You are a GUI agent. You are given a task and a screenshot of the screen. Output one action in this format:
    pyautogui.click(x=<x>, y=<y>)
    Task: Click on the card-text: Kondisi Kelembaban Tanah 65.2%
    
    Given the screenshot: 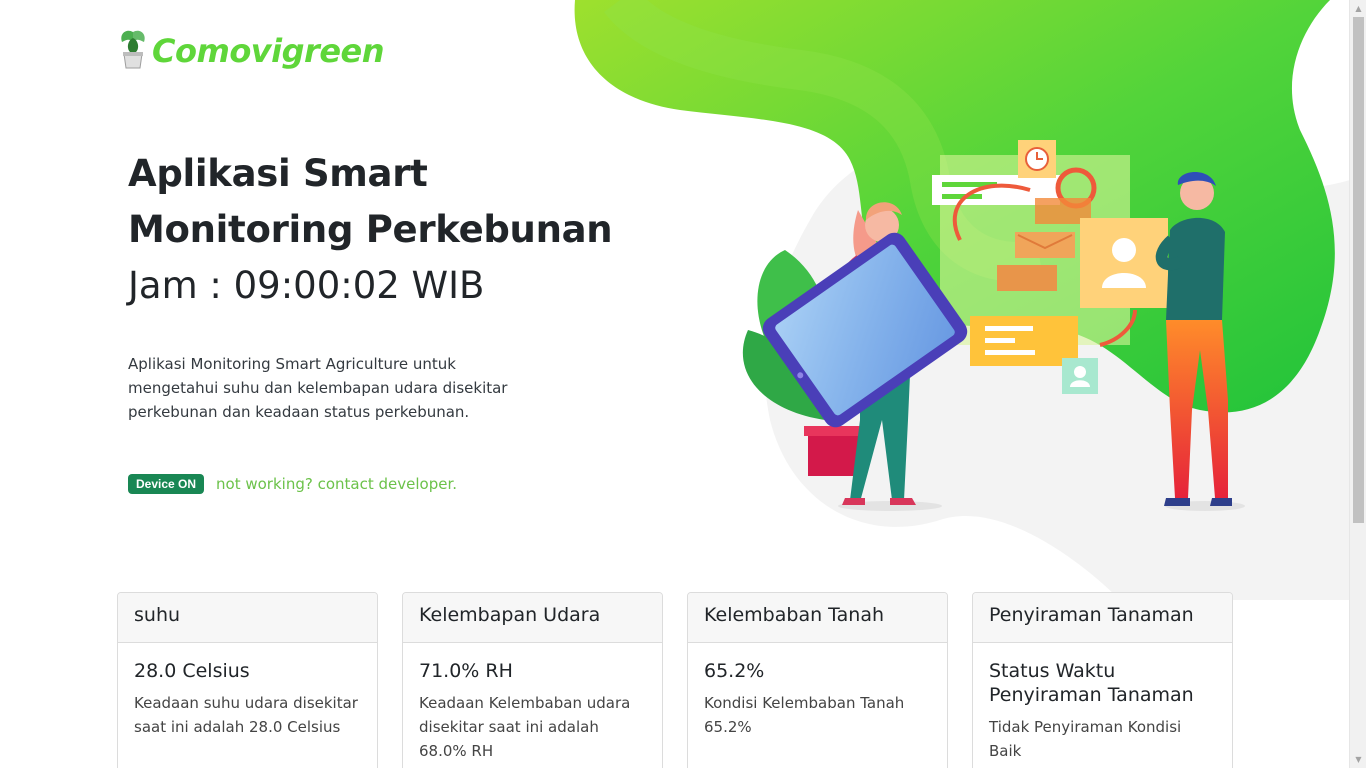 What is the action you would take?
    pyautogui.click(x=804, y=715)
    